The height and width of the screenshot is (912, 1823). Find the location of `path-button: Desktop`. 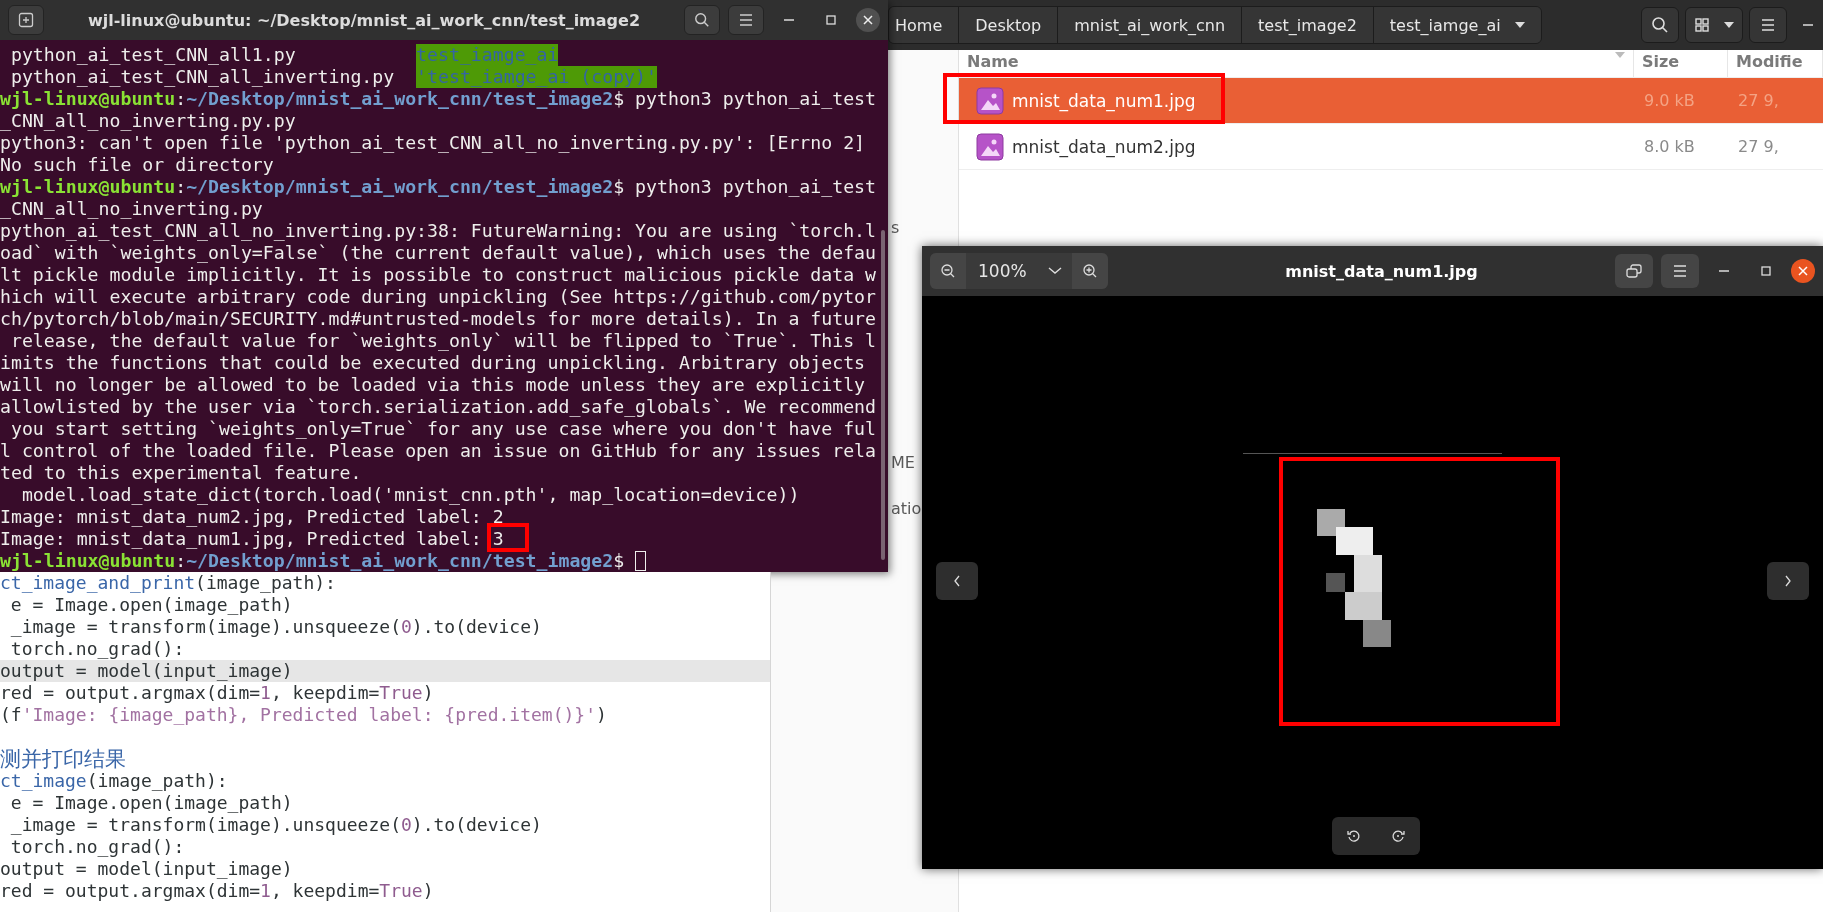

path-button: Desktop is located at coordinates (1009, 25).